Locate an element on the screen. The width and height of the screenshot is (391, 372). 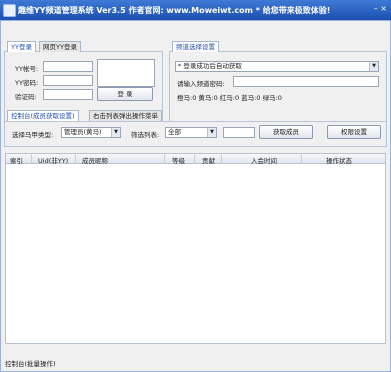
permission-settings-button: 权限设置 is located at coordinates (354, 132).